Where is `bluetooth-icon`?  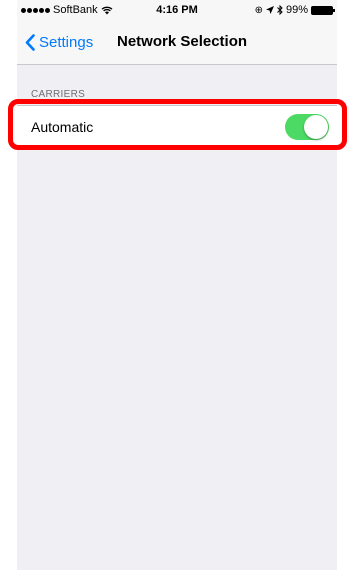 bluetooth-icon is located at coordinates (280, 10).